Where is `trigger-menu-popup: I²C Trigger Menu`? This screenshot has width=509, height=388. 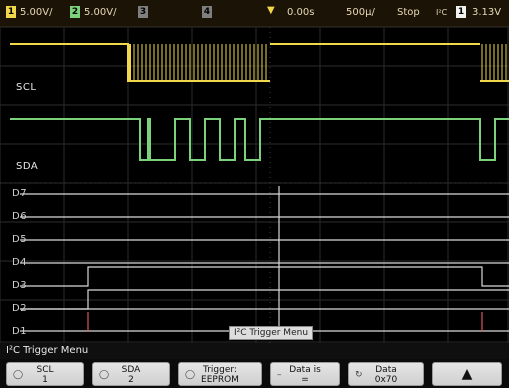 trigger-menu-popup: I²C Trigger Menu is located at coordinates (271, 333).